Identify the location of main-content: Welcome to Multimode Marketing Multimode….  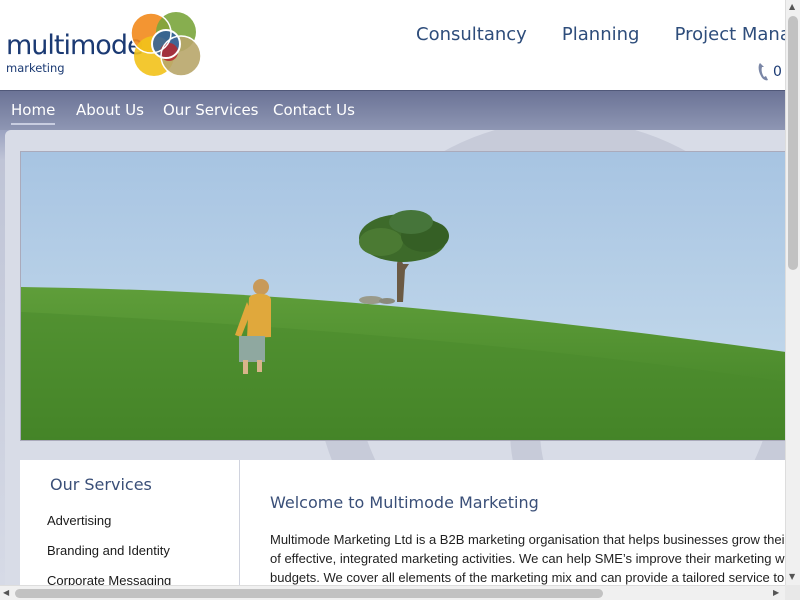
(512, 522).